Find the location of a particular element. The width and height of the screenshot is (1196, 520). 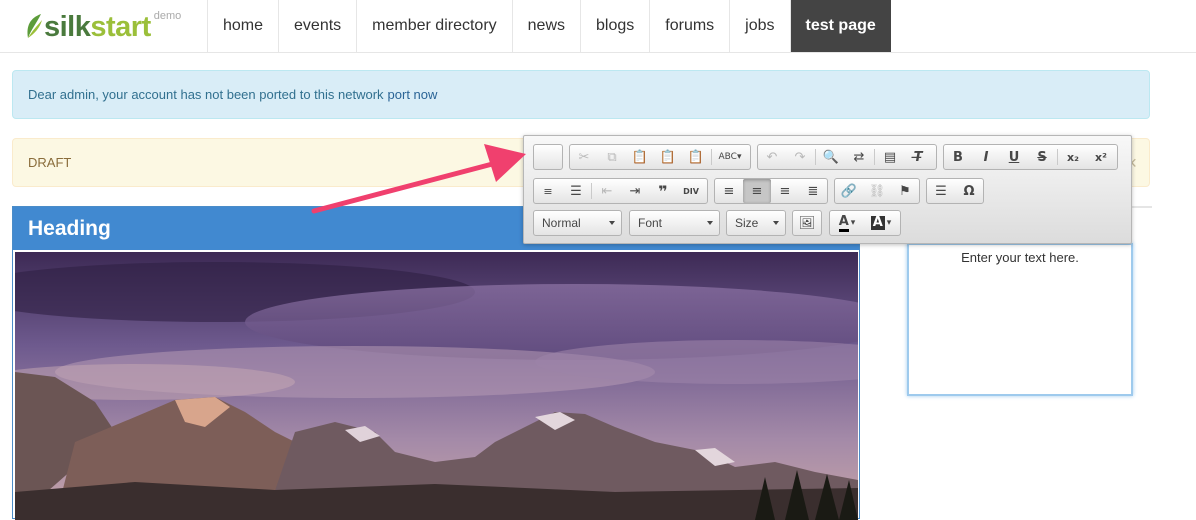

text-color-button: A ▾ is located at coordinates (847, 223).